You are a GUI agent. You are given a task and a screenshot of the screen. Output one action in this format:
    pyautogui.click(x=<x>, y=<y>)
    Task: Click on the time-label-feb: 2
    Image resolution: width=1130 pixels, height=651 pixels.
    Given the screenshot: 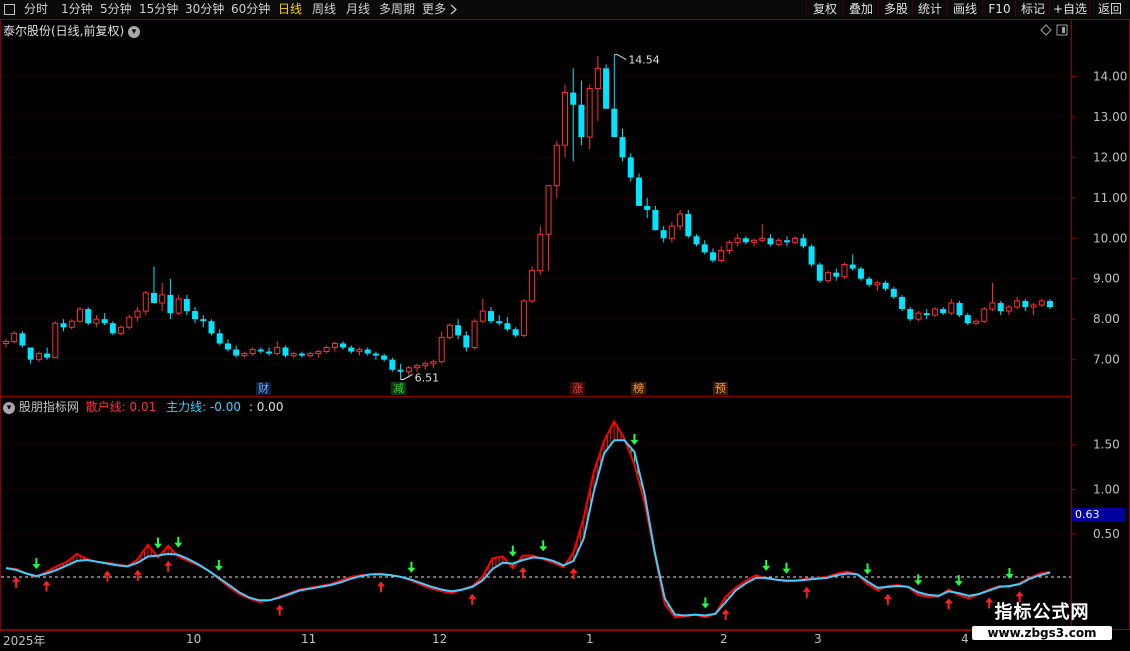 What is the action you would take?
    pyautogui.click(x=724, y=639)
    